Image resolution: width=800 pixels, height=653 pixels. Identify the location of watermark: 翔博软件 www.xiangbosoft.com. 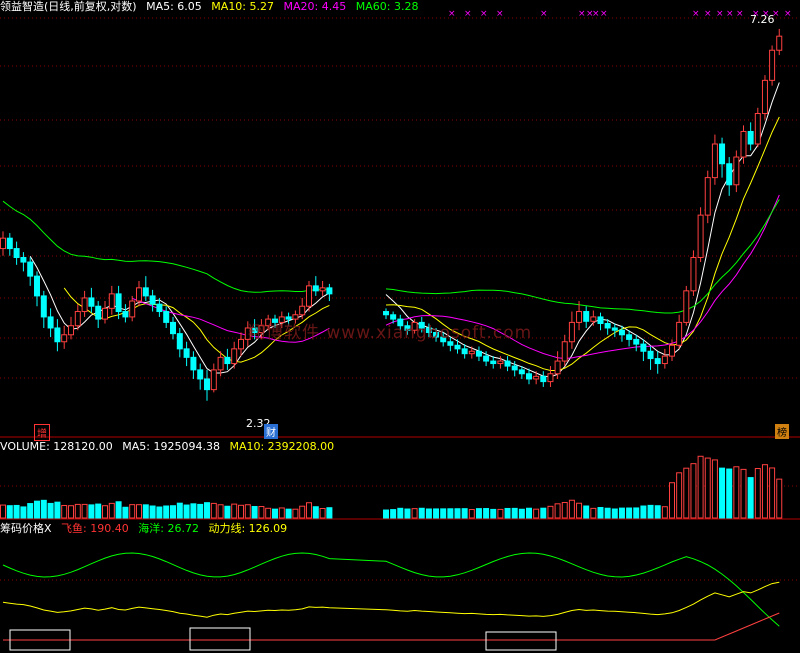
(390, 333).